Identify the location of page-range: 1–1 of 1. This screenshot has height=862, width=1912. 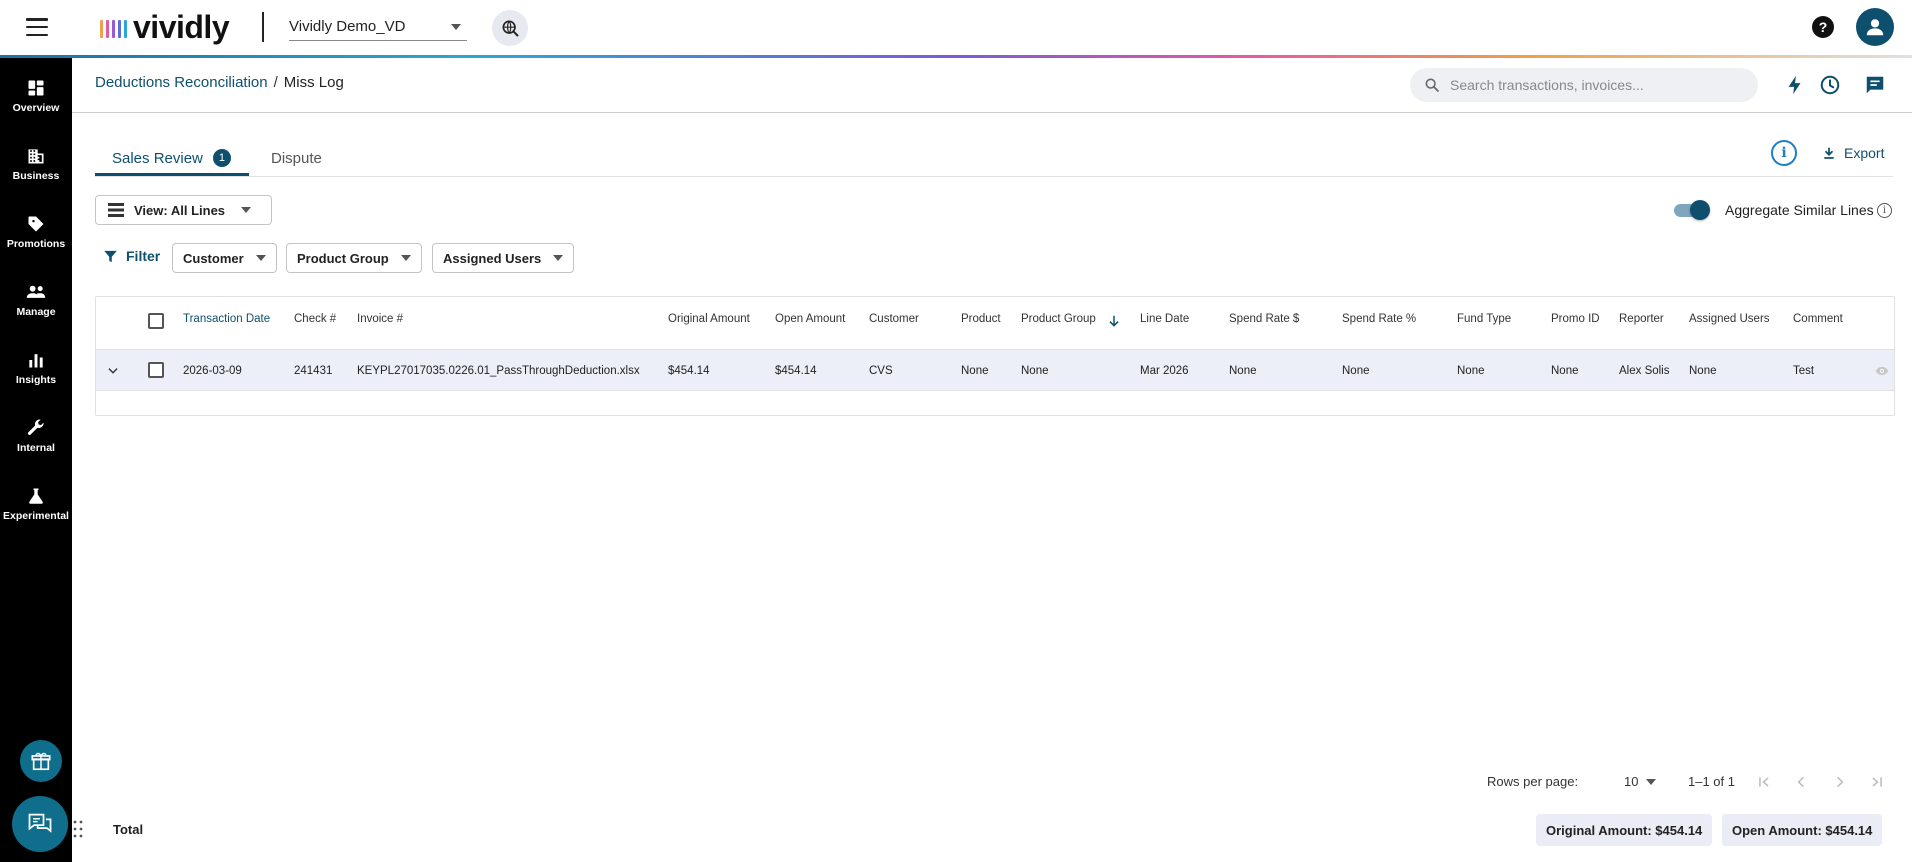
(1711, 781).